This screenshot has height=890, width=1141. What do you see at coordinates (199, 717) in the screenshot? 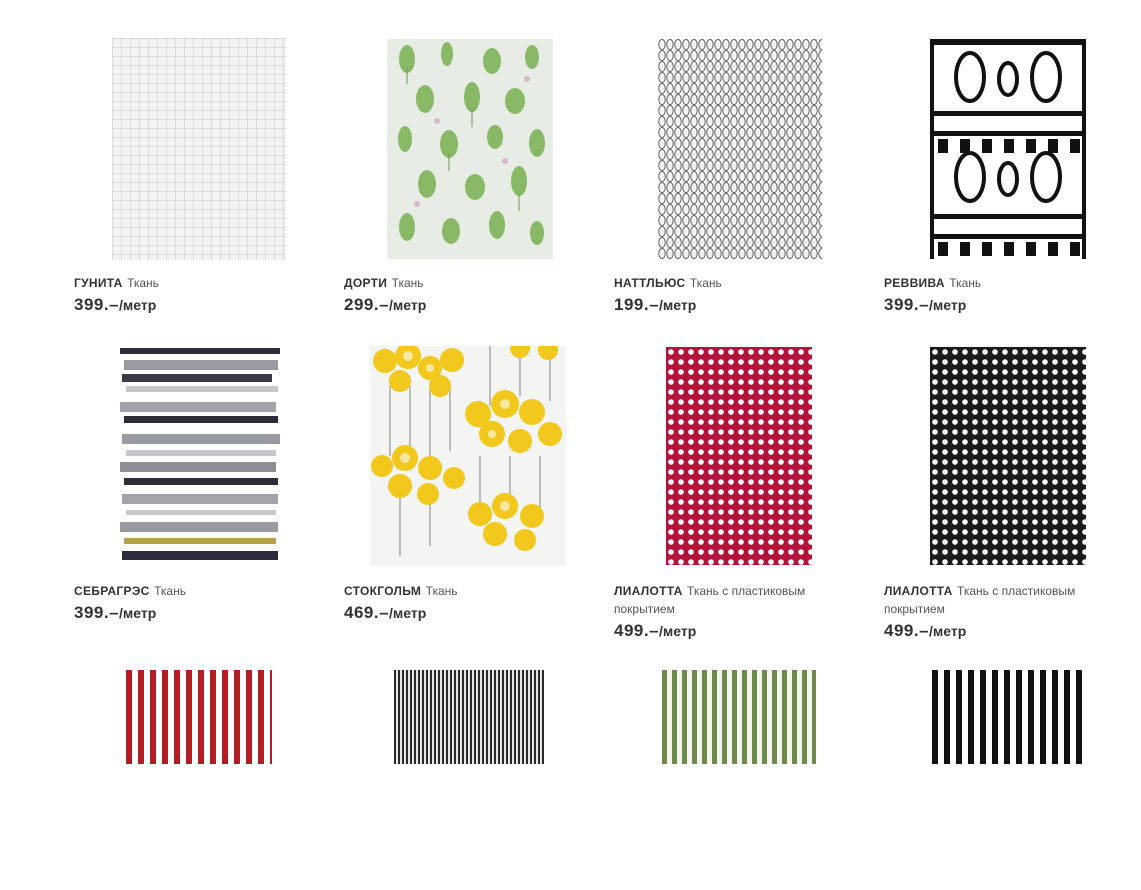
I see `fabric-red-stripes-image` at bounding box center [199, 717].